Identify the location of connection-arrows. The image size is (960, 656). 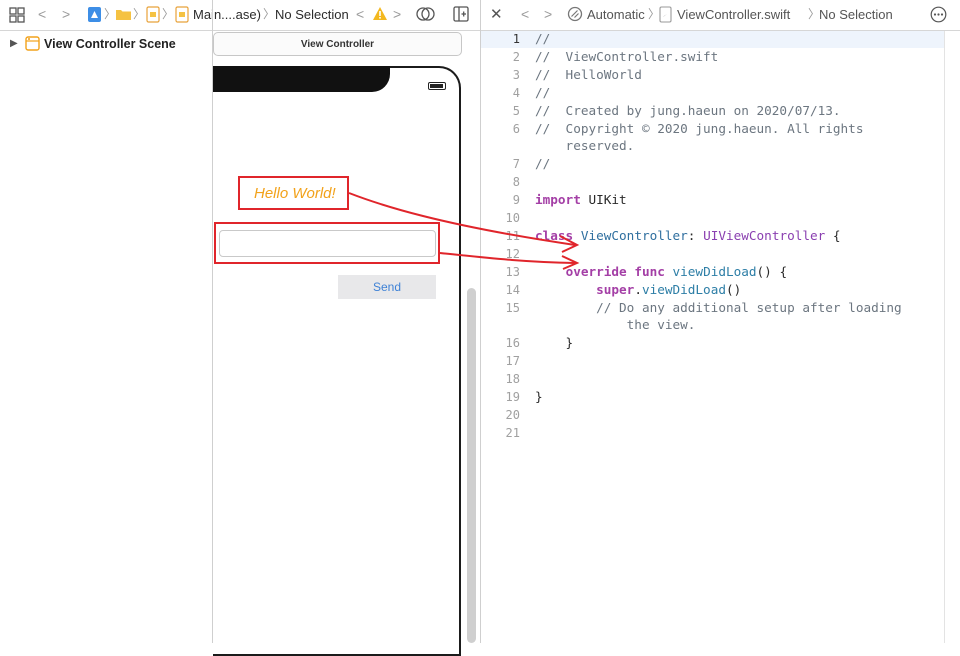
(464, 231).